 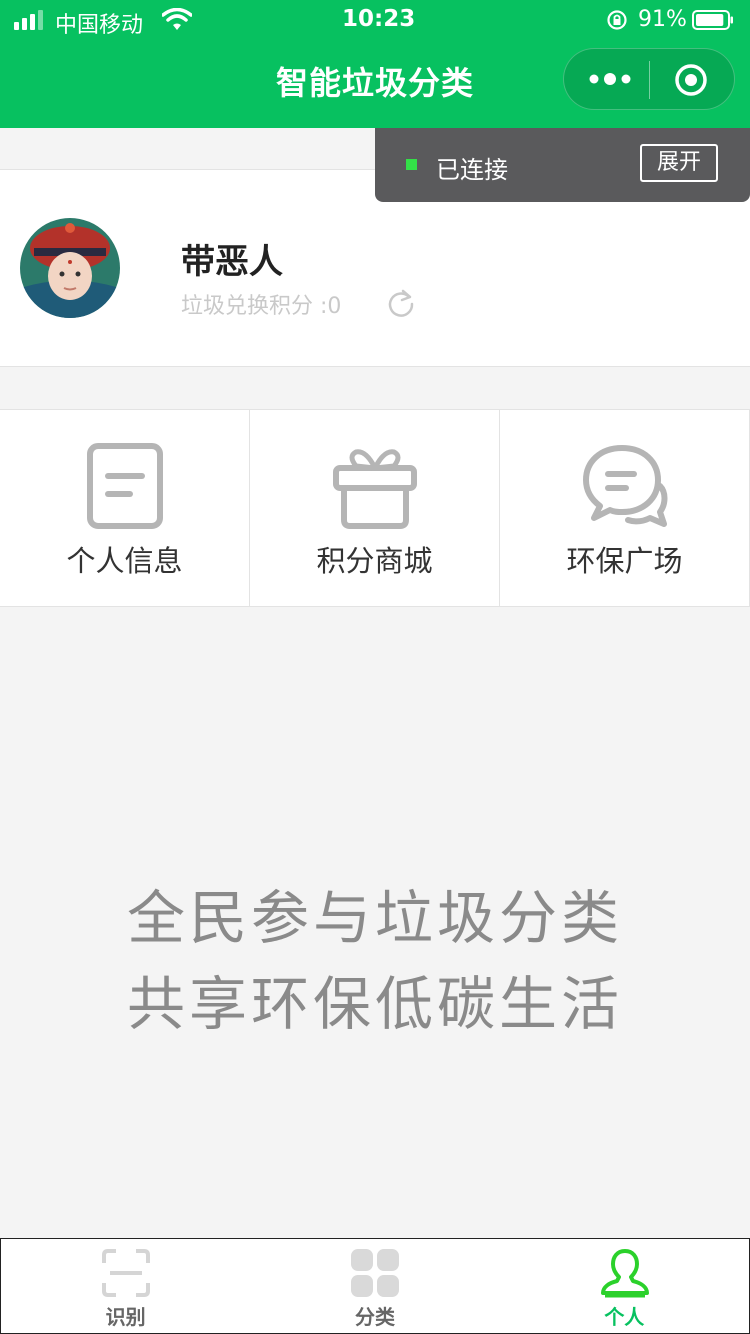 What do you see at coordinates (562, 165) in the screenshot?
I see `connection-toast: 已连接 展开` at bounding box center [562, 165].